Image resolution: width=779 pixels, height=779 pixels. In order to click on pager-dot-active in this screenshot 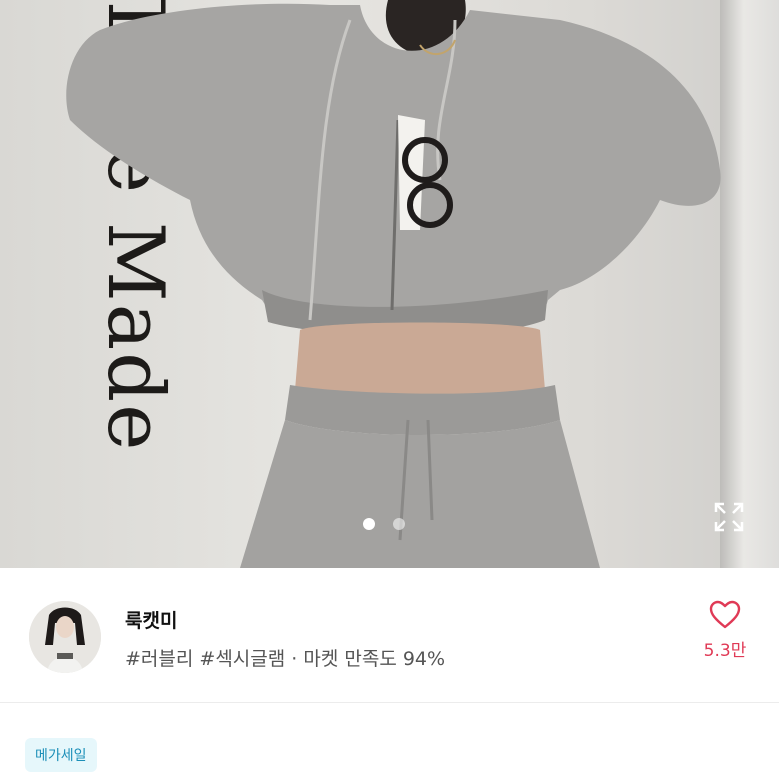, I will do `click(369, 524)`.